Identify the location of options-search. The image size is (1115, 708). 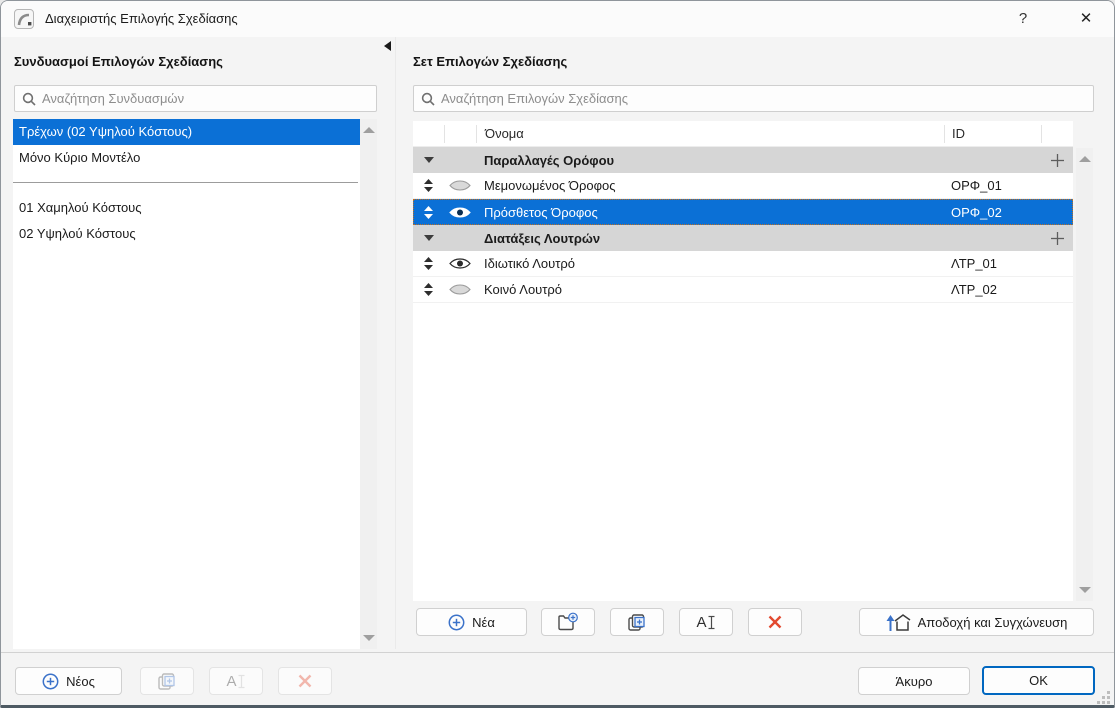
(753, 98).